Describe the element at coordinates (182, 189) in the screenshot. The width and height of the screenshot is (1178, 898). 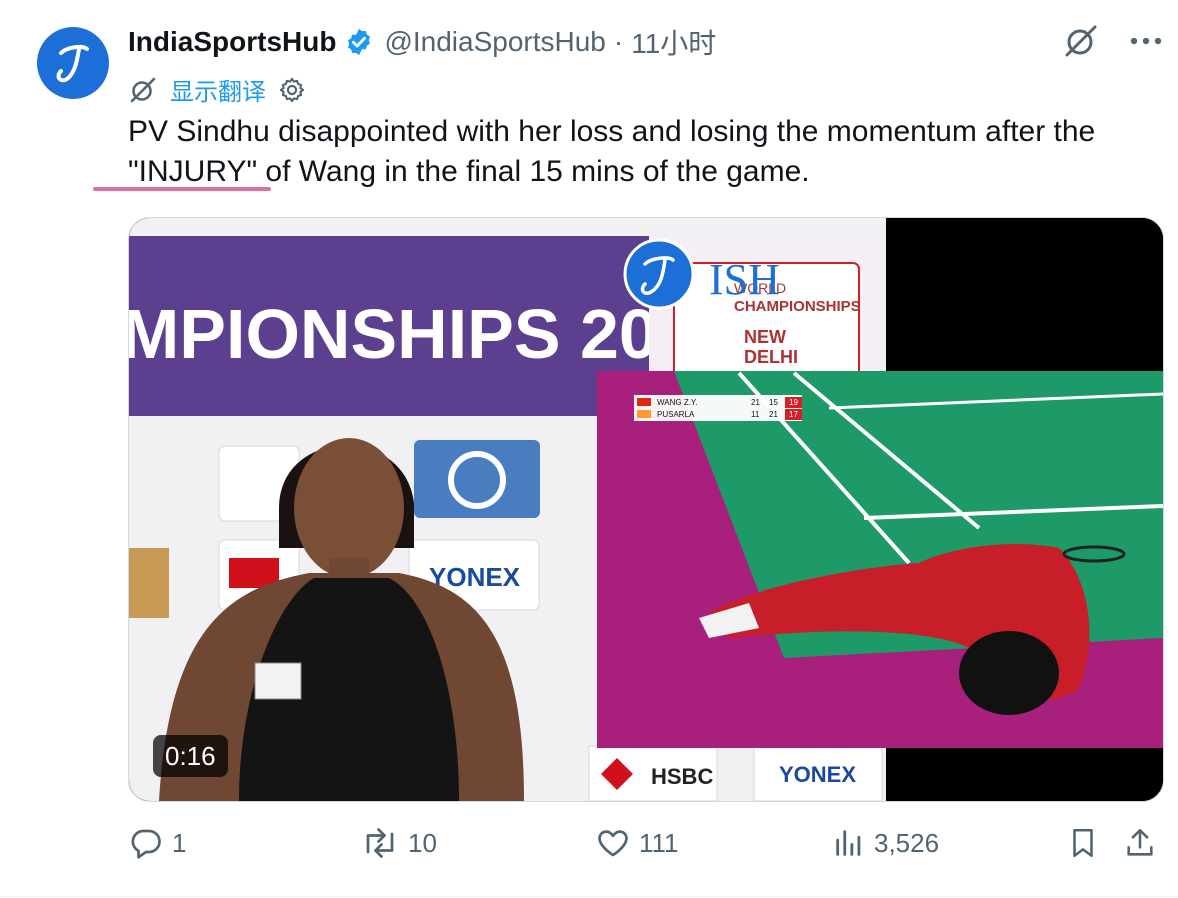
I see `annotation-underline` at that location.